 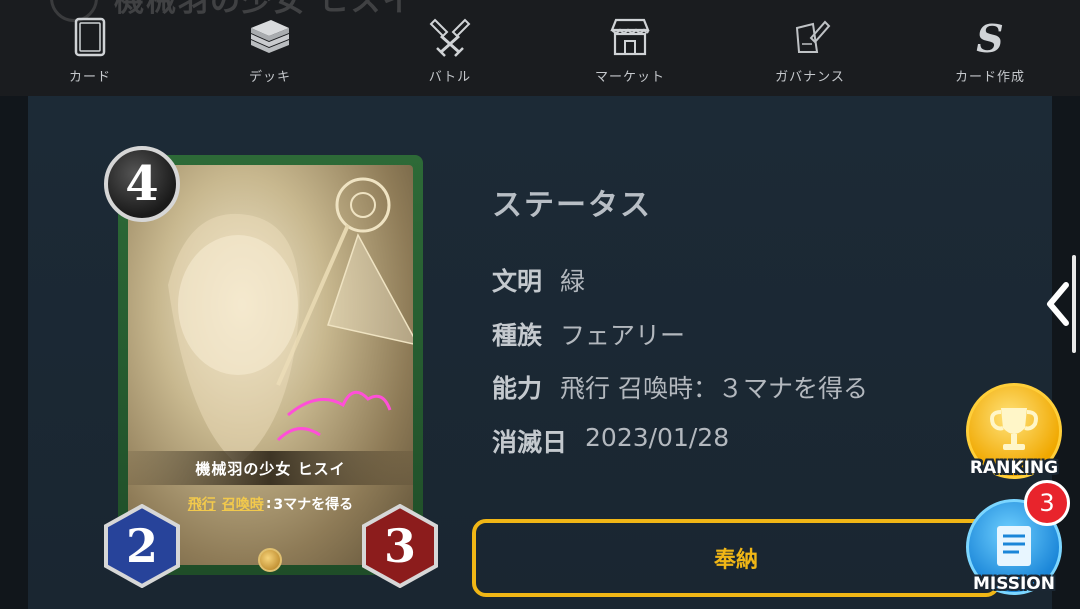 I want to click on mission-notification-badge: 3, so click(x=1047, y=503).